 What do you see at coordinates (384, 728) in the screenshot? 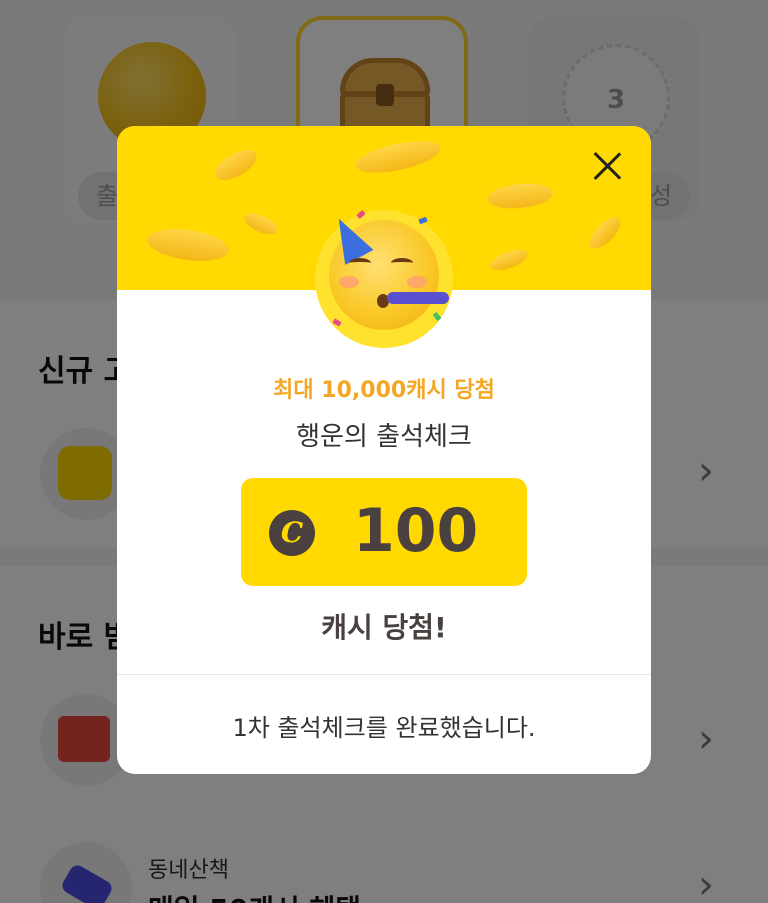
I see `completion-message: 1차 출석체크를 완료했습니다.` at bounding box center [384, 728].